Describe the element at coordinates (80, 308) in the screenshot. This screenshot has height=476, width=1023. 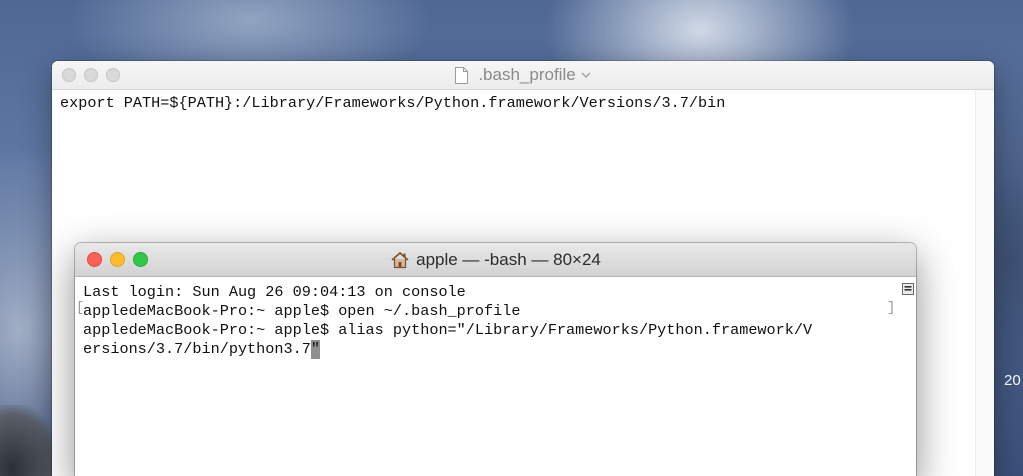
I see `selection-bracket-left-icon: [` at that location.